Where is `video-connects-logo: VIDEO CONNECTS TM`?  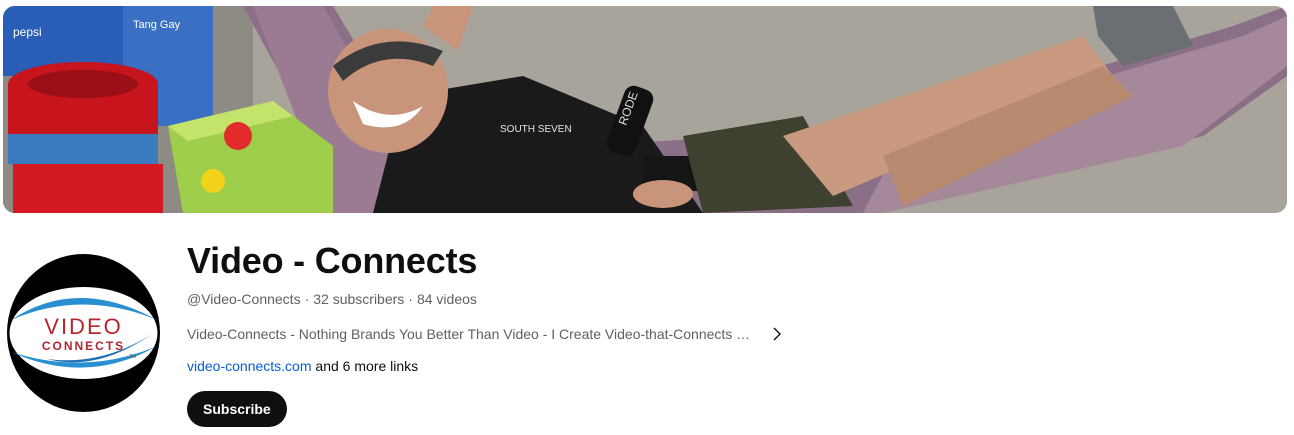 video-connects-logo: VIDEO CONNECTS TM is located at coordinates (83, 333).